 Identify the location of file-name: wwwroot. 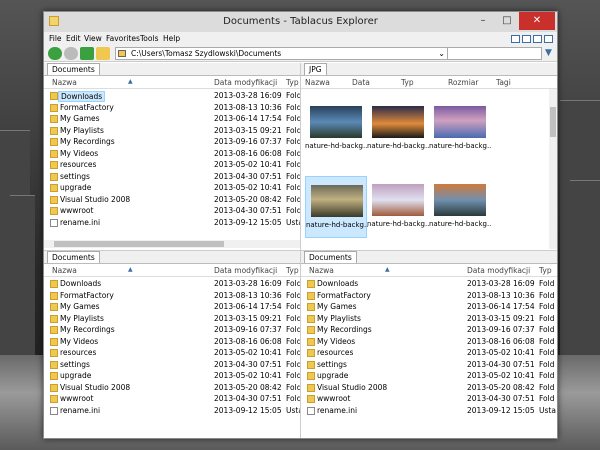
(77, 210).